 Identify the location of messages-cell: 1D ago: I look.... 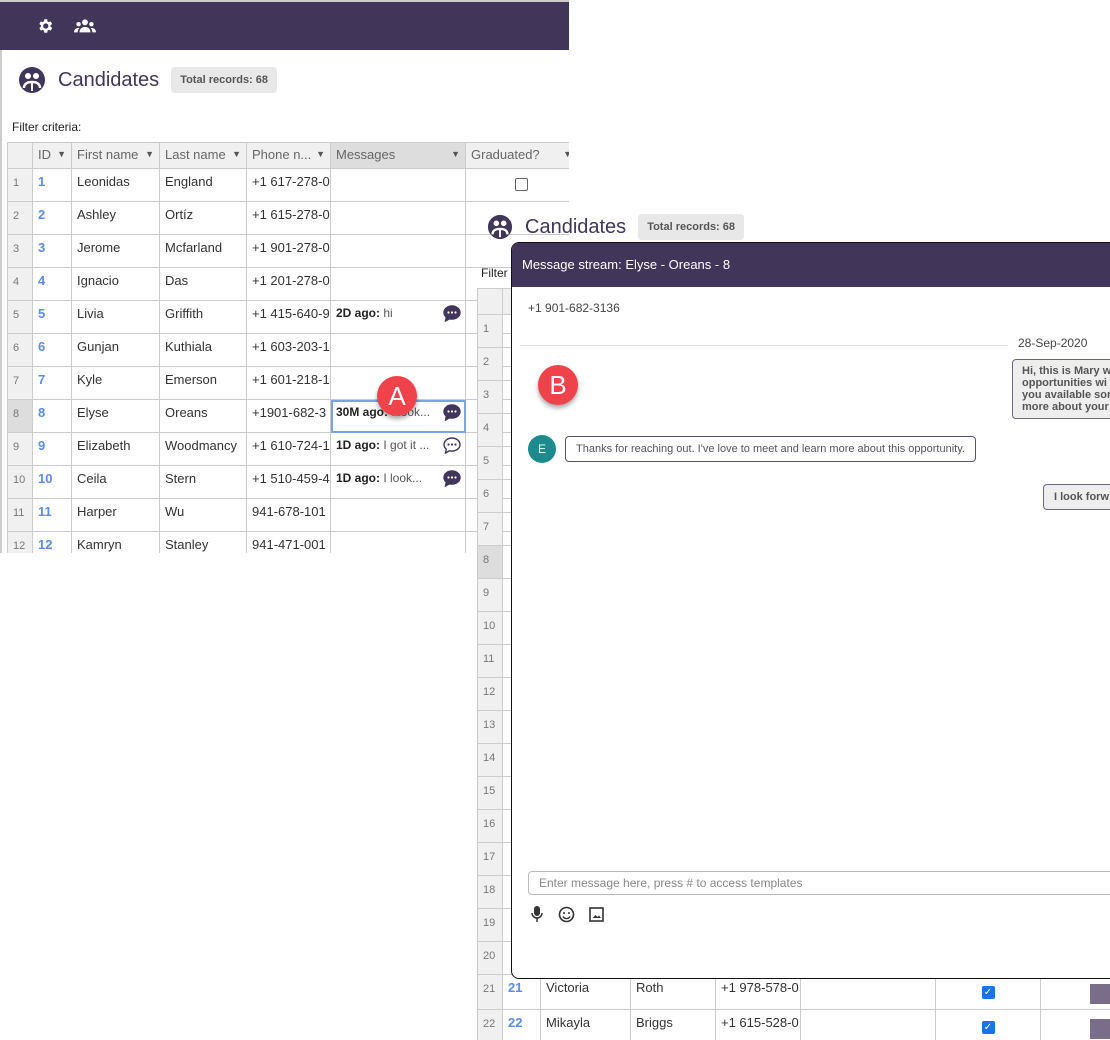
(398, 482).